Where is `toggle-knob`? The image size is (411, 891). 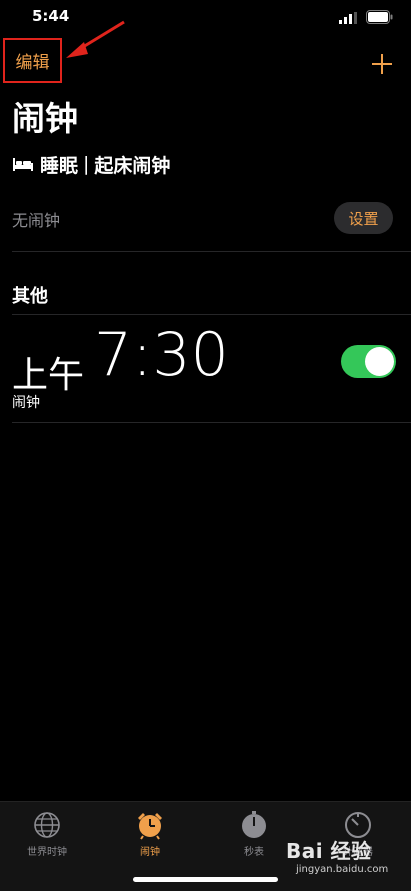 toggle-knob is located at coordinates (379, 361).